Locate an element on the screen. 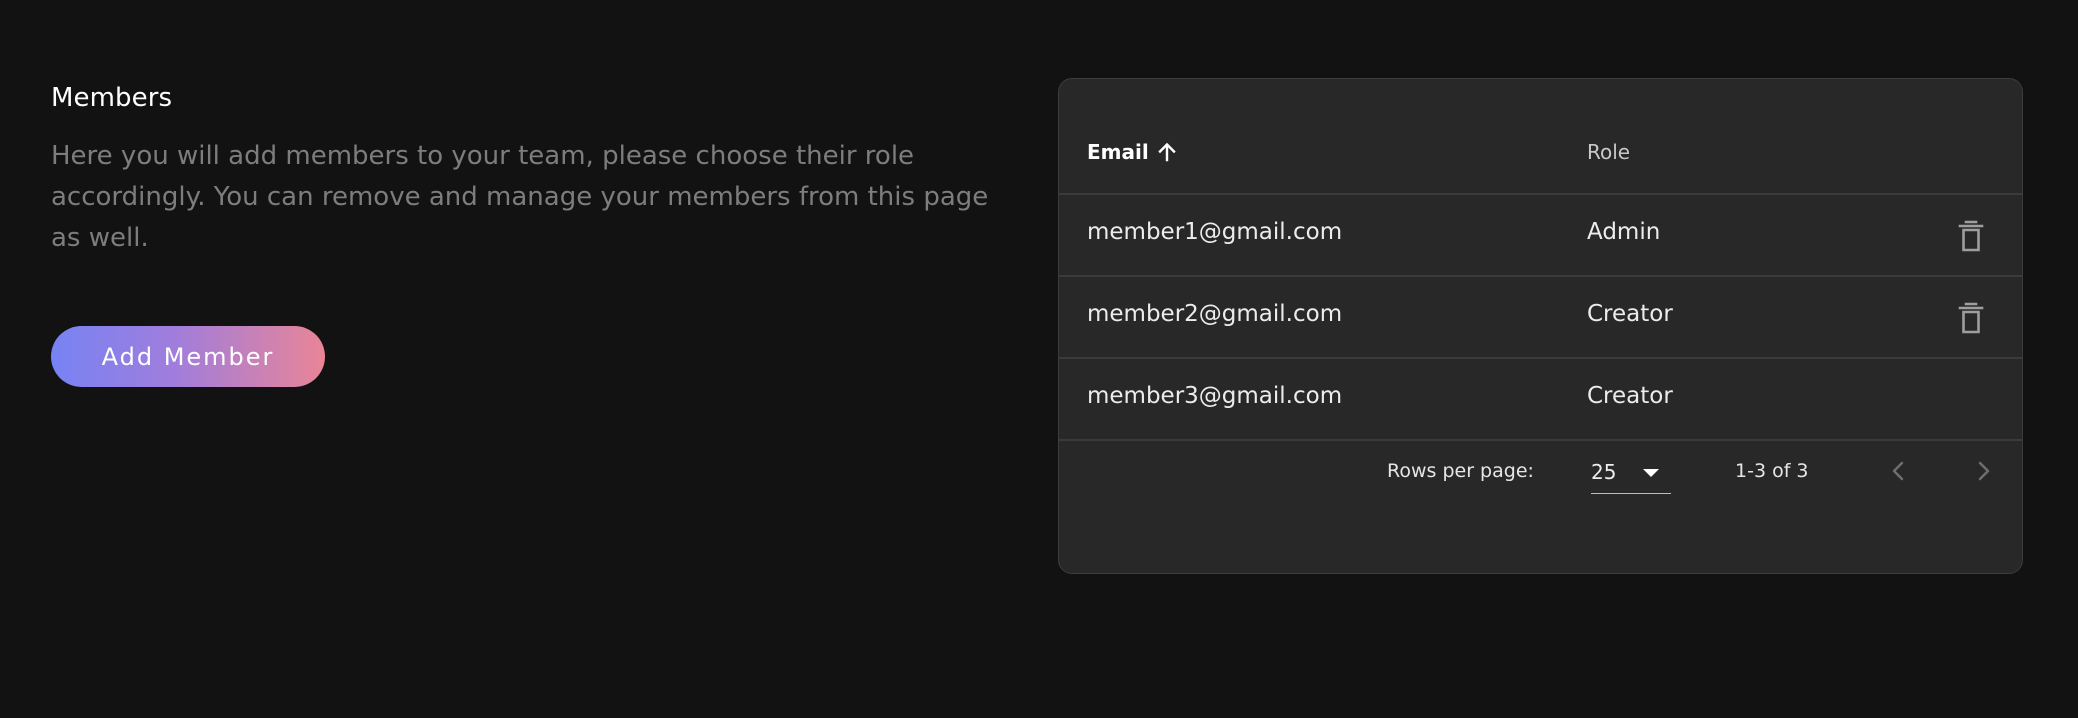 The width and height of the screenshot is (2078, 718). arrow-up-icon is located at coordinates (1167, 152).